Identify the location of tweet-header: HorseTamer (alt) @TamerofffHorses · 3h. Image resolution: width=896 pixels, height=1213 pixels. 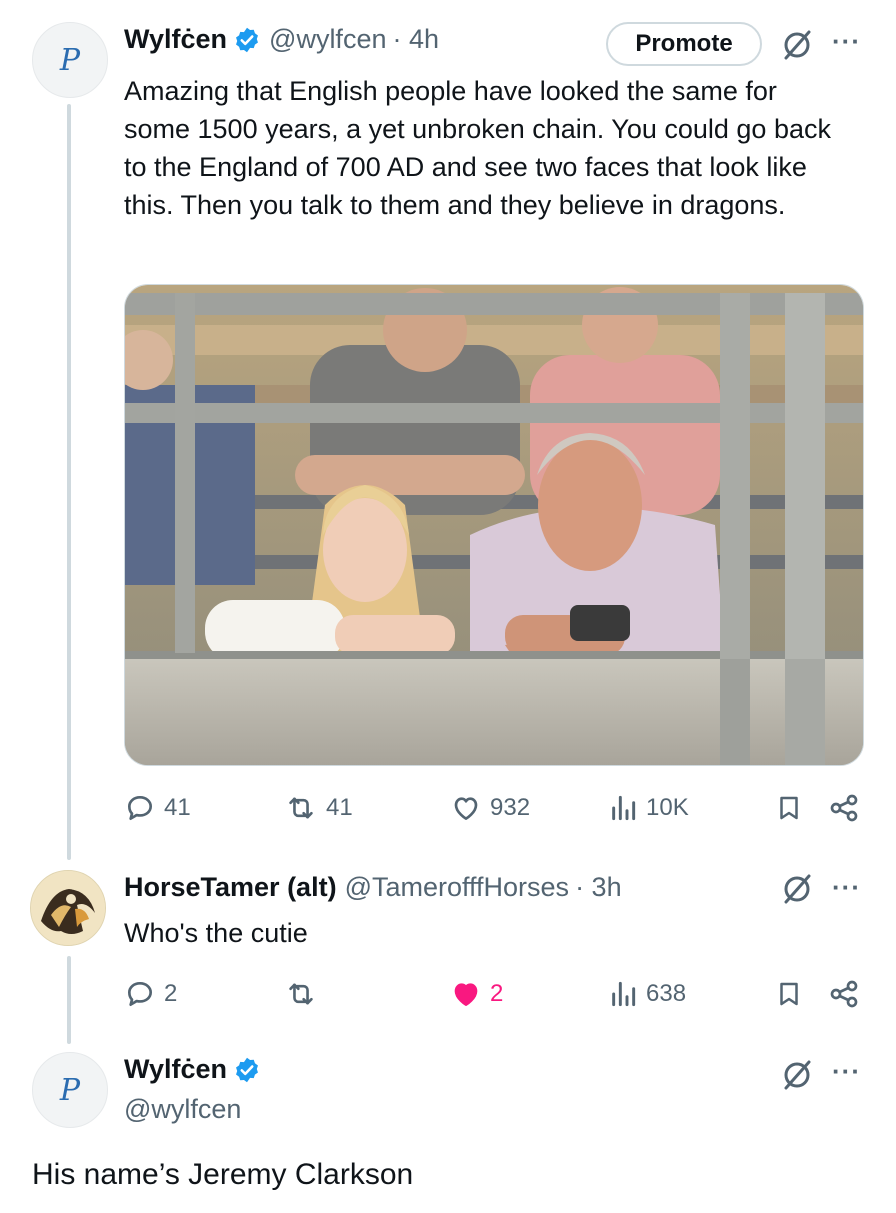
(373, 887).